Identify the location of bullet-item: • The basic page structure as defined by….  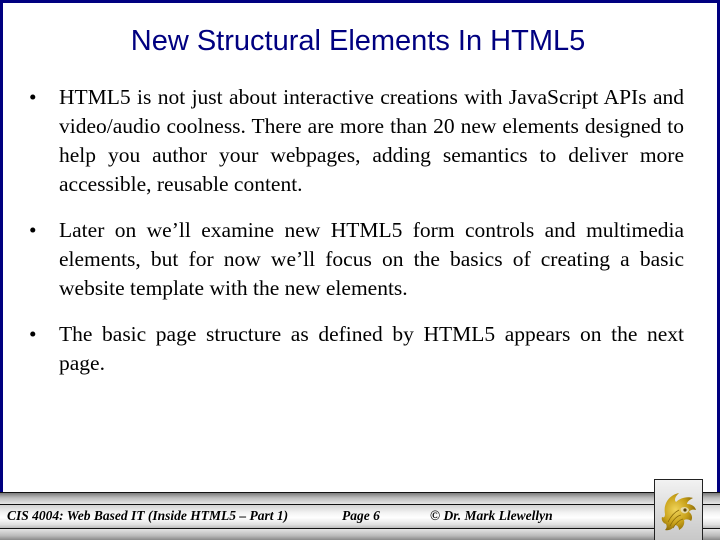
(356, 349).